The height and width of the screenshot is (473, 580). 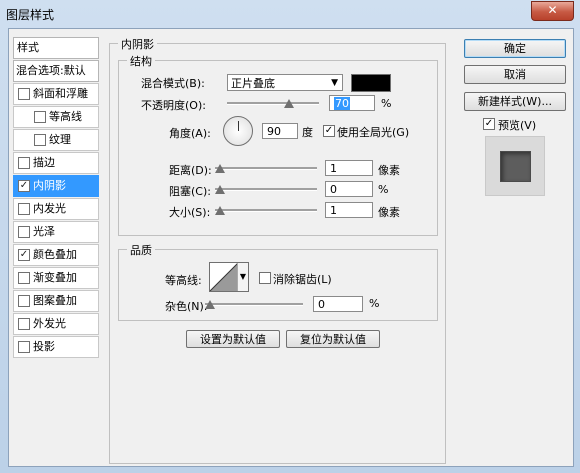 I want to click on distance-slider-thumb, so click(x=220, y=168).